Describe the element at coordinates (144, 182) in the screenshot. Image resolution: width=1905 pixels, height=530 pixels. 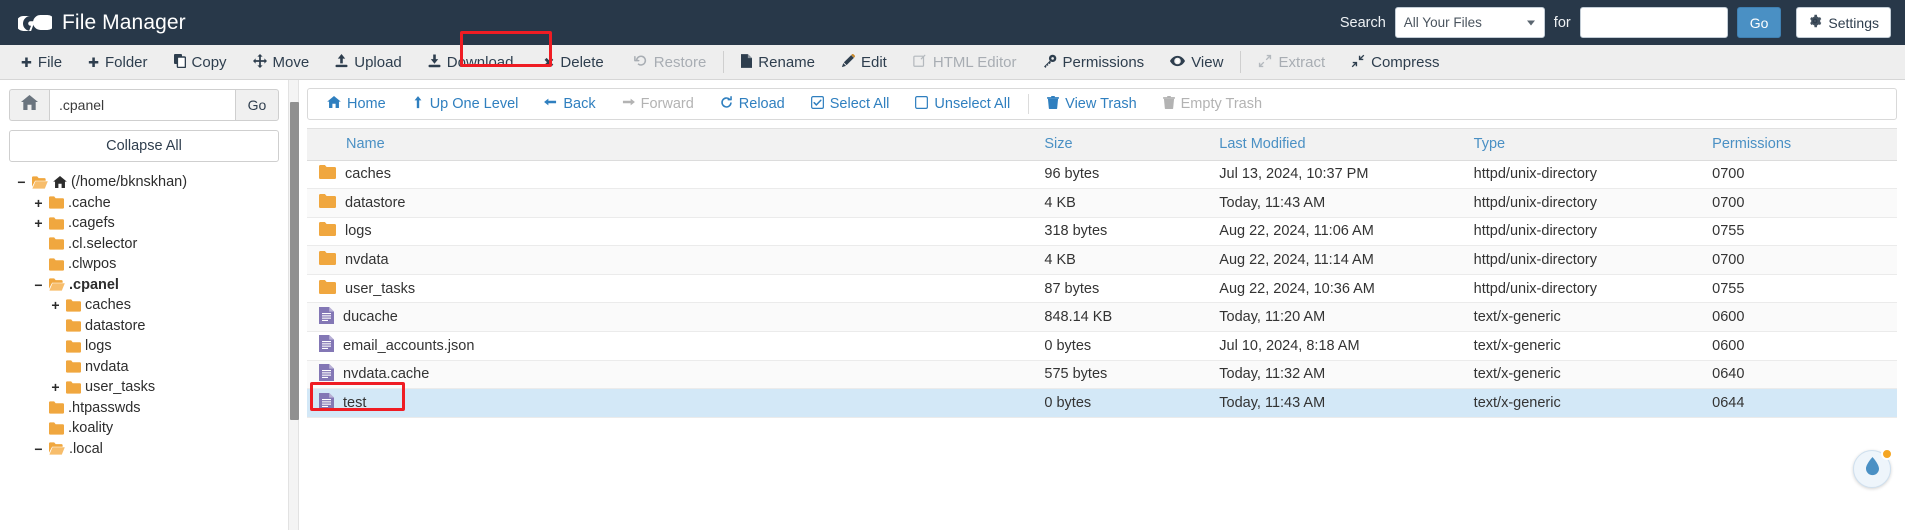
I see `tree-node: − (/home/bknskhan)` at that location.